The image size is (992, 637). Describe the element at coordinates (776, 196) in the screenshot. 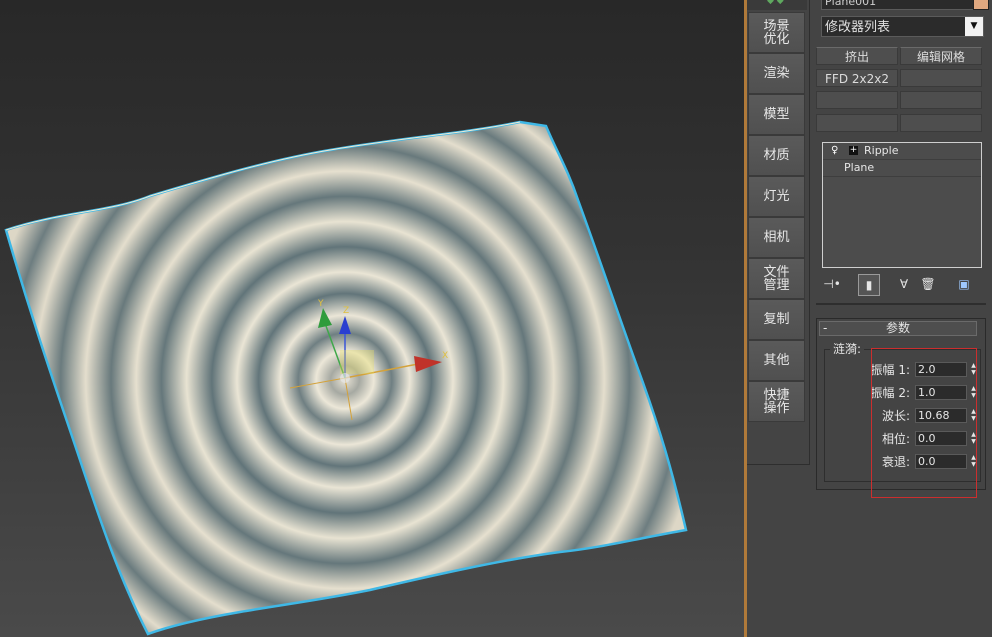

I see `menu-light: 灯光` at that location.